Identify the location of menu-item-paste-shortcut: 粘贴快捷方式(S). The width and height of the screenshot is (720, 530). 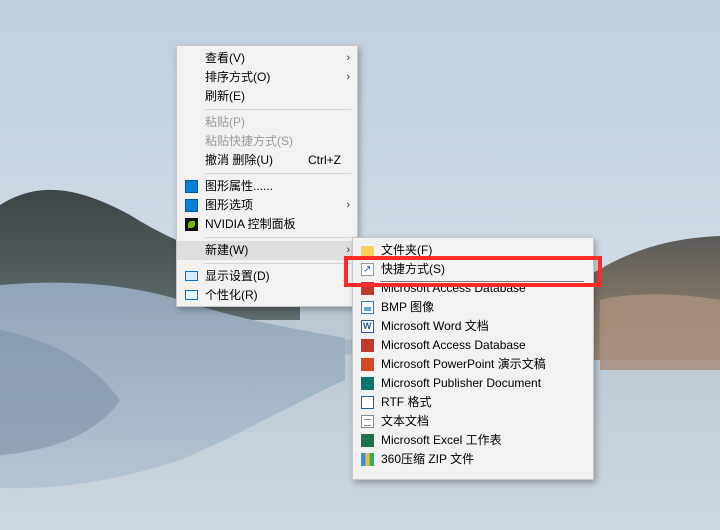
(267, 141).